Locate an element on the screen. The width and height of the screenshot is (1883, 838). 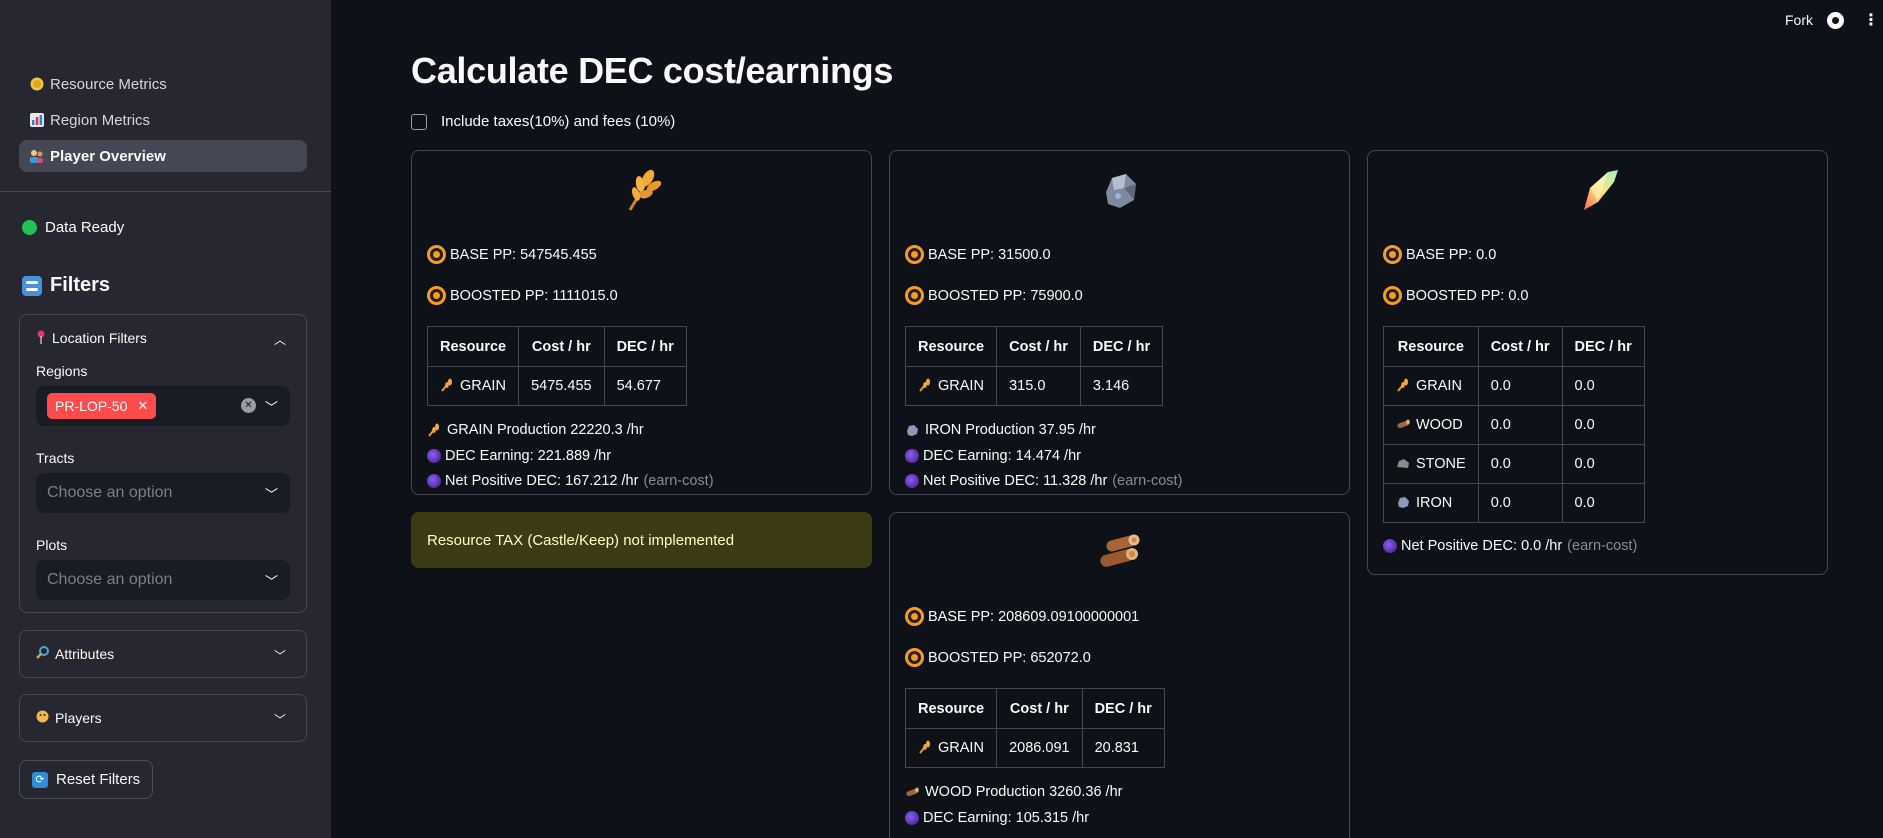
region-tag: PR-LOP-50 ✕ is located at coordinates (102, 406).